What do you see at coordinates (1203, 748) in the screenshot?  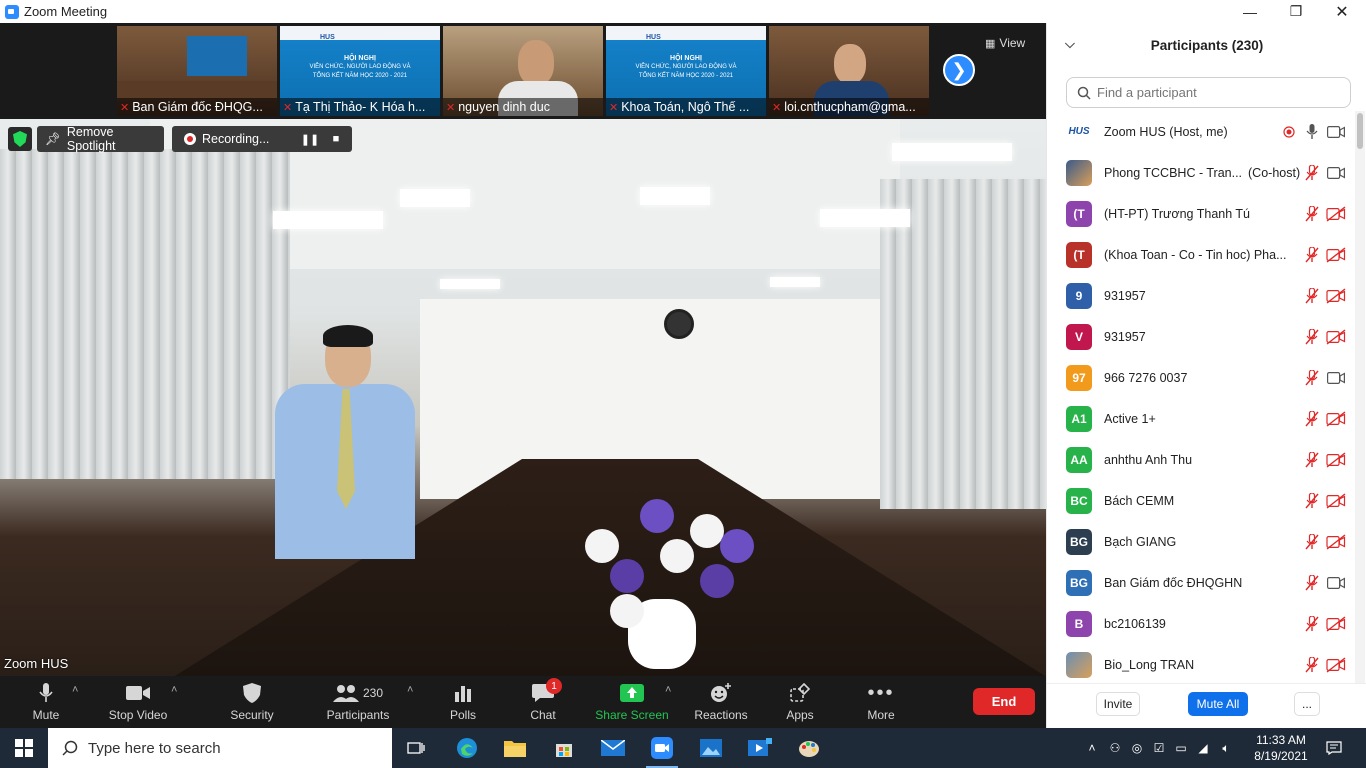 I see `tray-wifi-icon: ◢` at bounding box center [1203, 748].